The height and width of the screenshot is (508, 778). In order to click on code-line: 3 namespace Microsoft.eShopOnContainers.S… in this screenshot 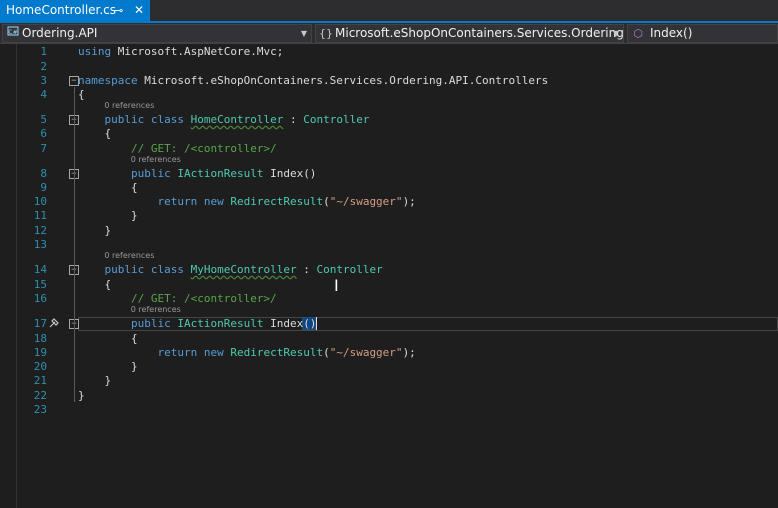, I will do `click(397, 81)`.